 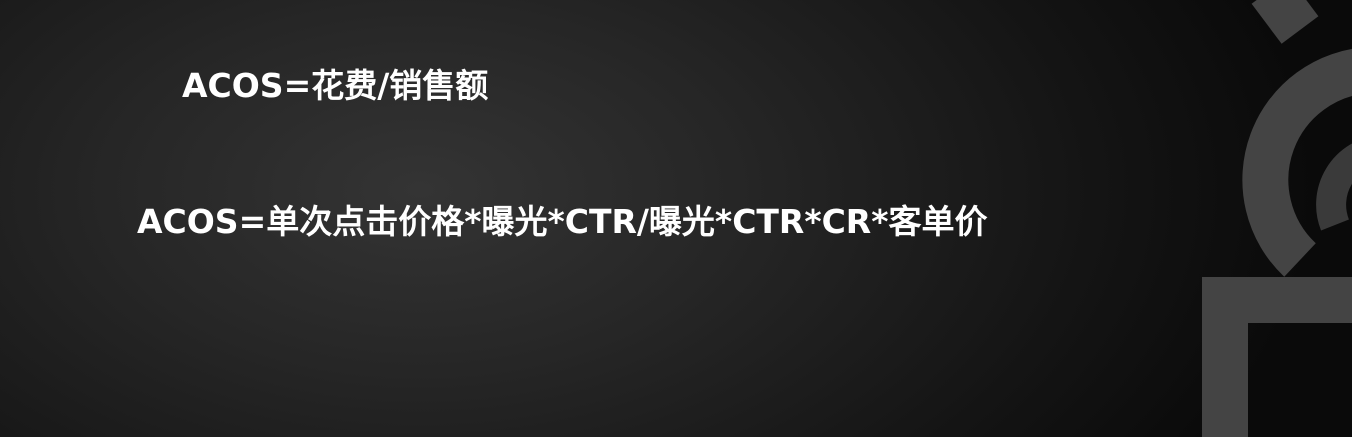 I want to click on formula-acos-simple: ACOS=花费/销售额, so click(x=335, y=85).